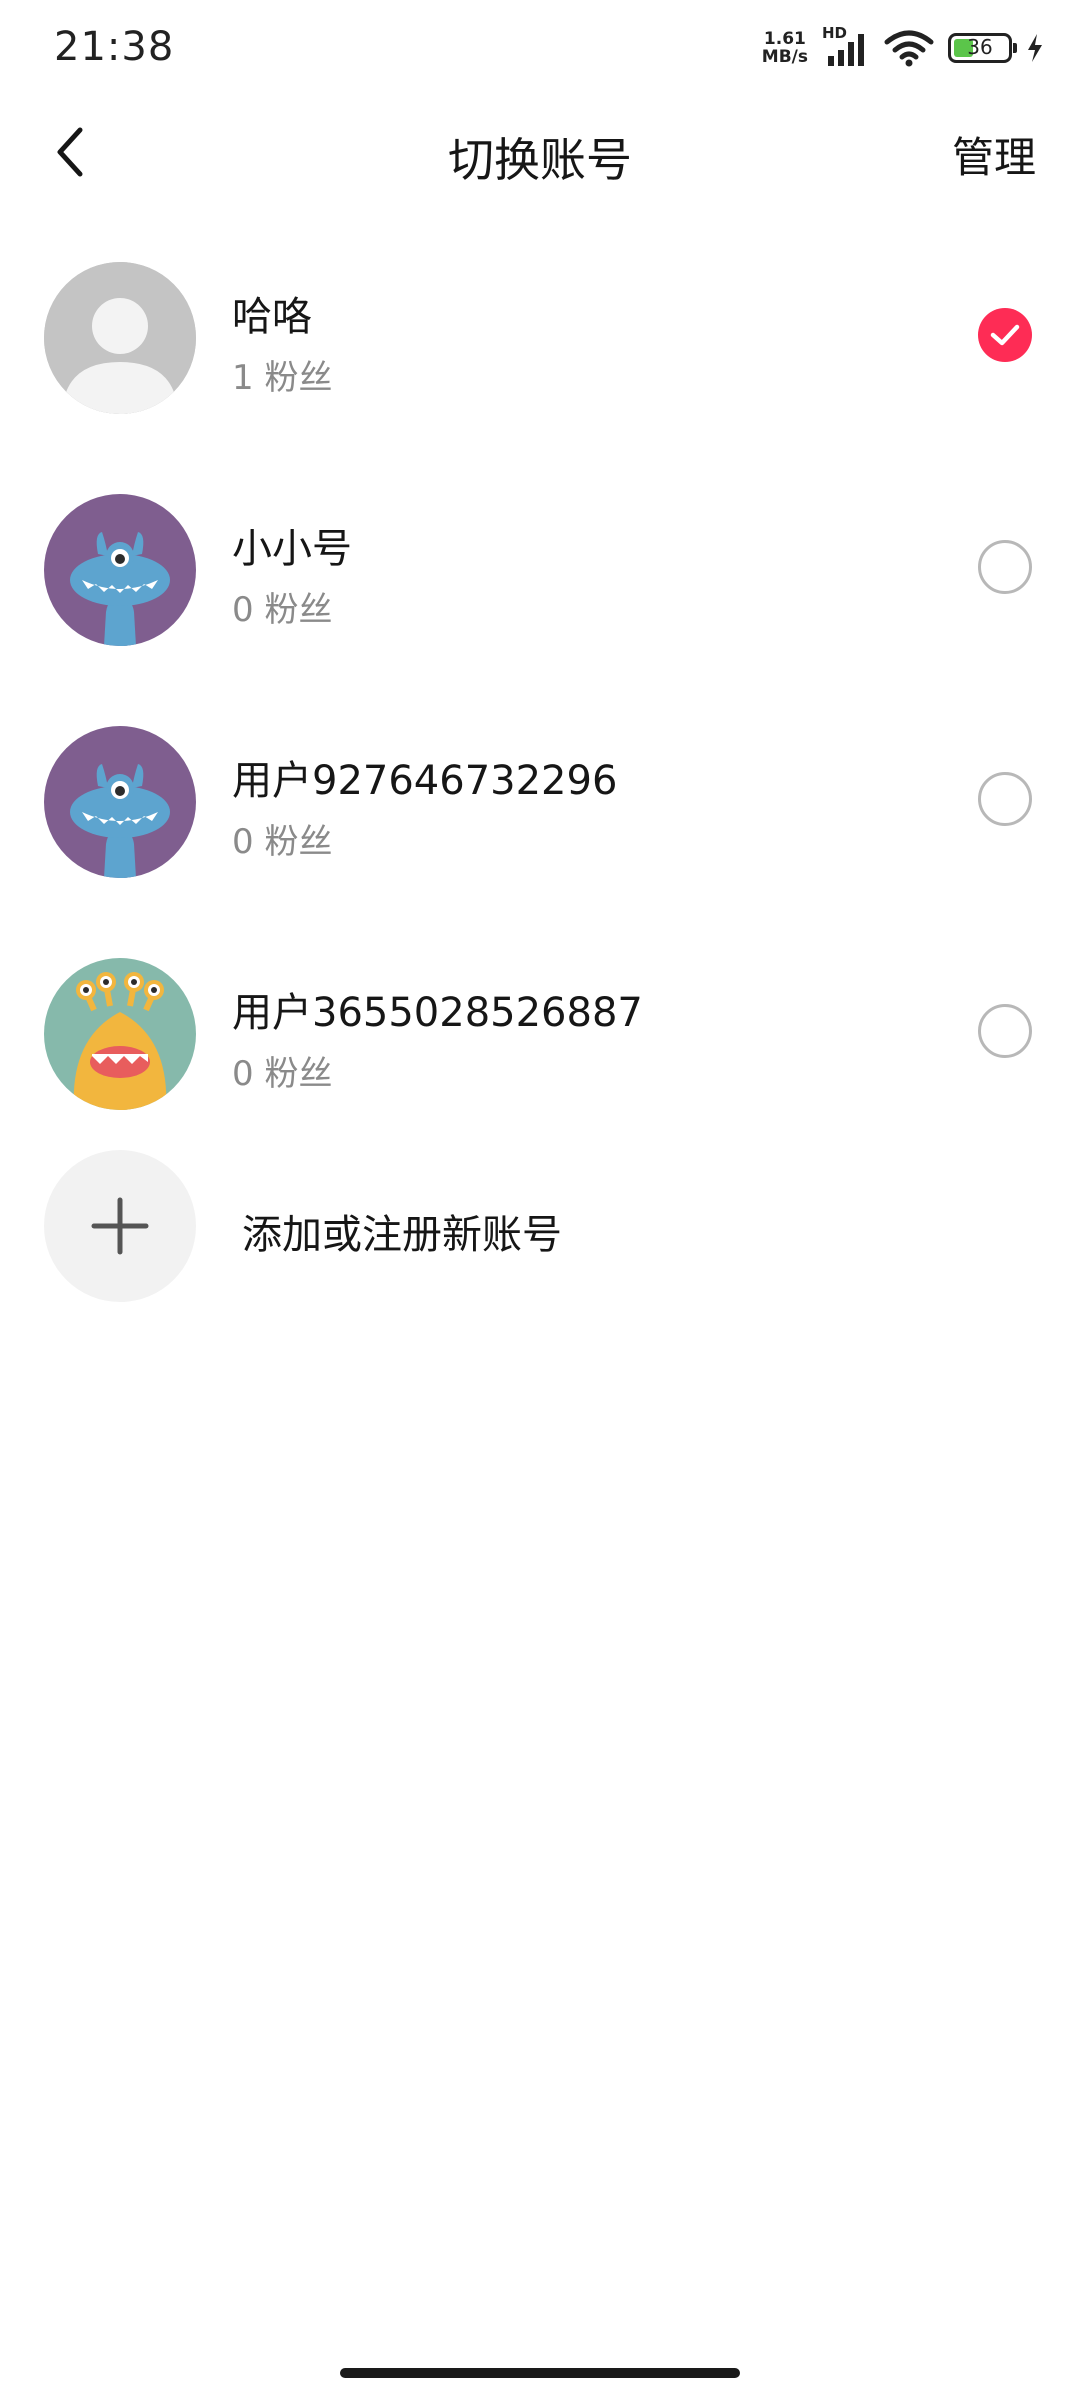 The width and height of the screenshot is (1080, 2400). What do you see at coordinates (437, 1013) in the screenshot?
I see `account-name: 用户3655028526887` at bounding box center [437, 1013].